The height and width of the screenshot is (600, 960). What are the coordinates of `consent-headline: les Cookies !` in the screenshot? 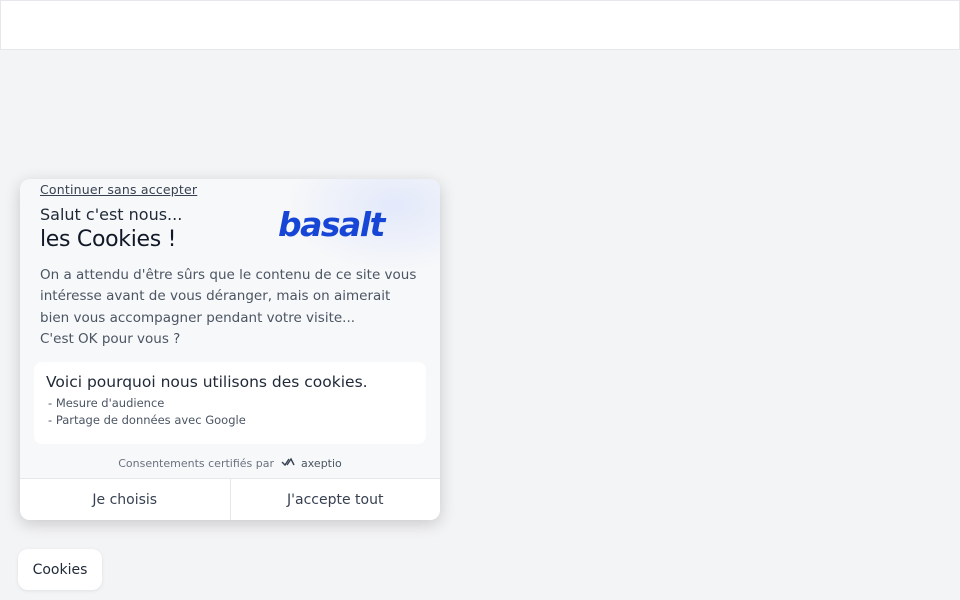 It's located at (108, 239).